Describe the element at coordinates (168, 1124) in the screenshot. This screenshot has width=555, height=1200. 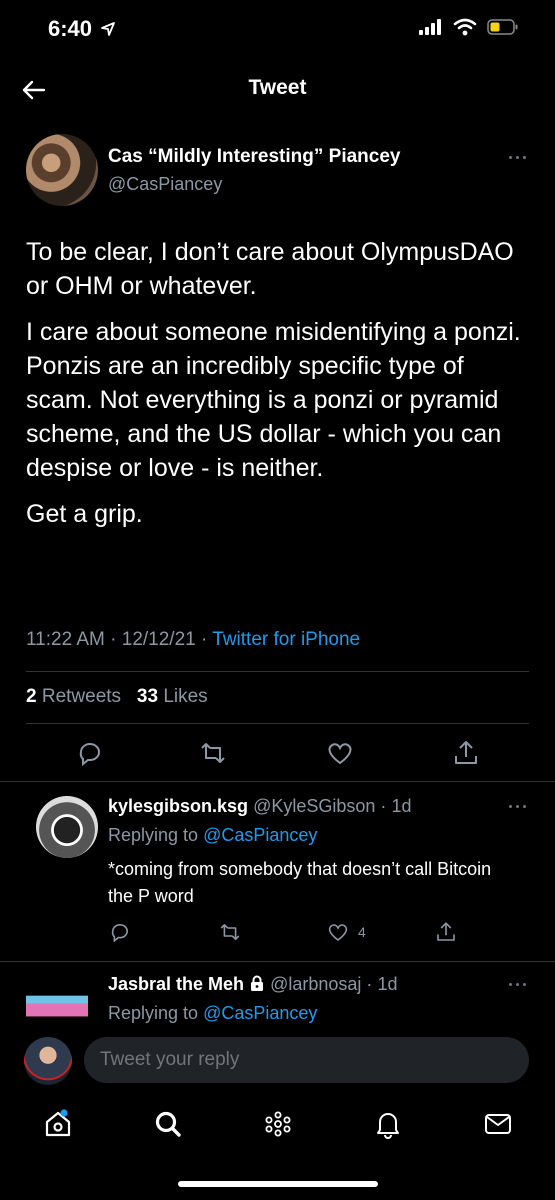
I see `search-icon` at that location.